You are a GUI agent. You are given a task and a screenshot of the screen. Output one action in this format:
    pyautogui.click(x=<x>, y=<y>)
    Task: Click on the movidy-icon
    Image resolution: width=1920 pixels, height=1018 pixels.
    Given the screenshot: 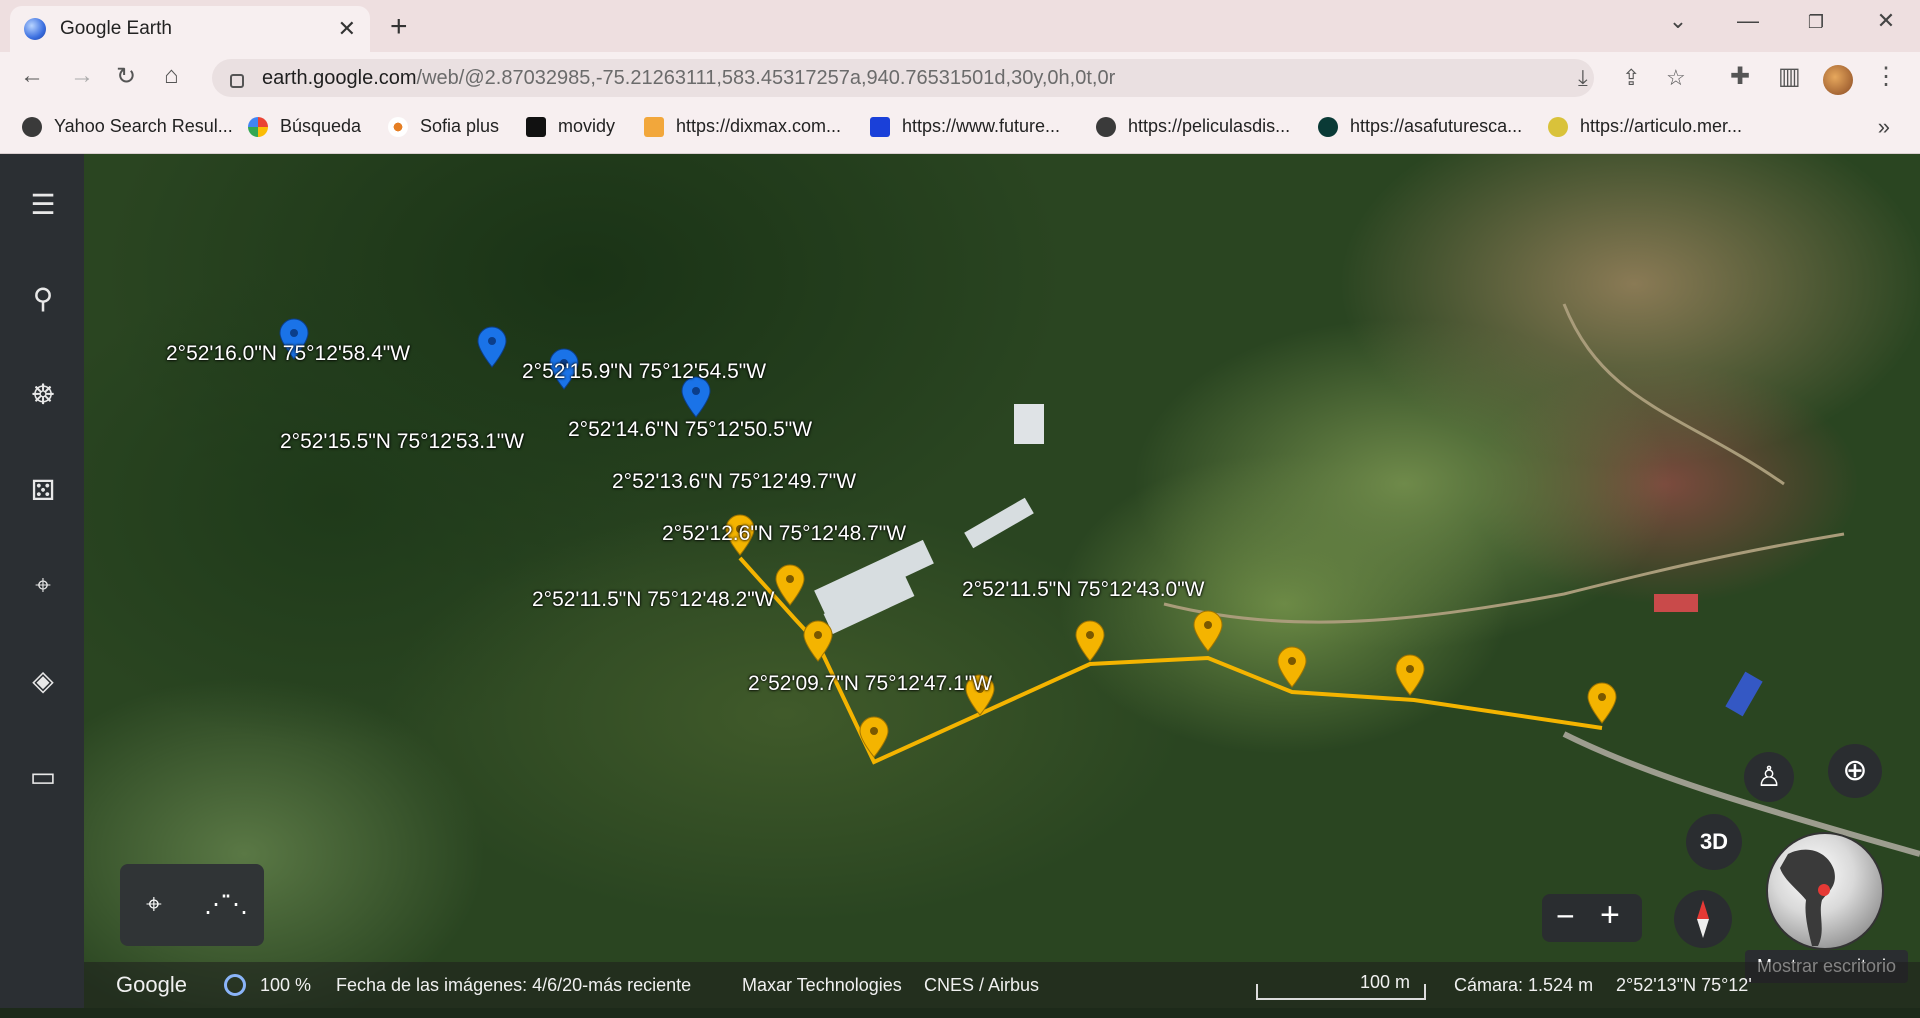 What is the action you would take?
    pyautogui.click(x=536, y=126)
    